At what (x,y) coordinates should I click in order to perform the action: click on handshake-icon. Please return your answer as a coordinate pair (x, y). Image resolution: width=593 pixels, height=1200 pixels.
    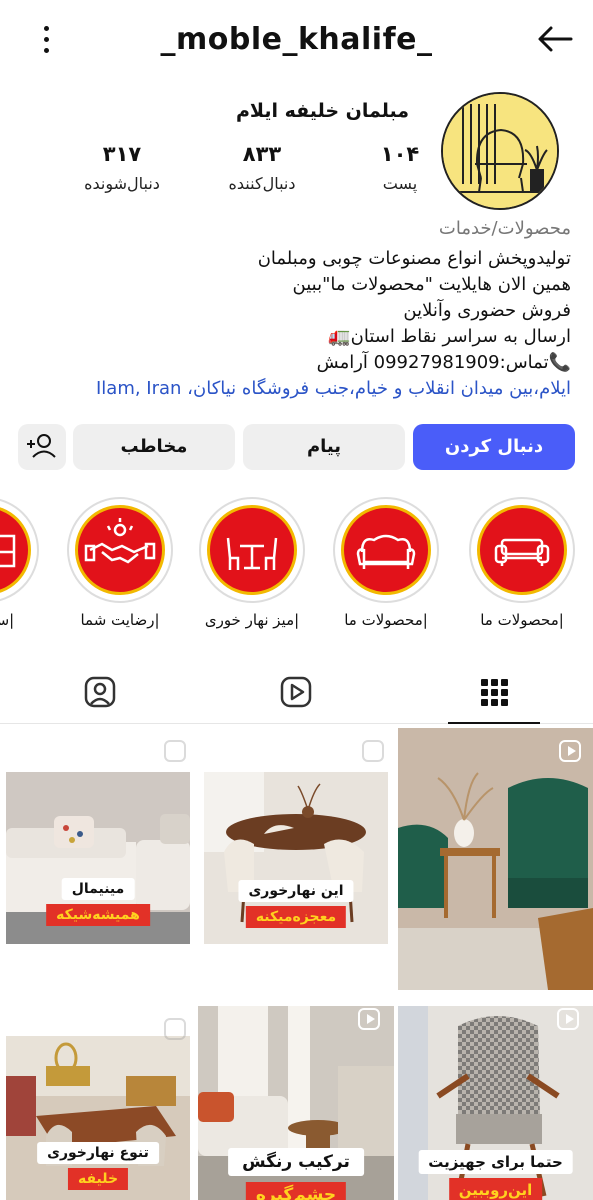
    Looking at the image, I should click on (120, 541).